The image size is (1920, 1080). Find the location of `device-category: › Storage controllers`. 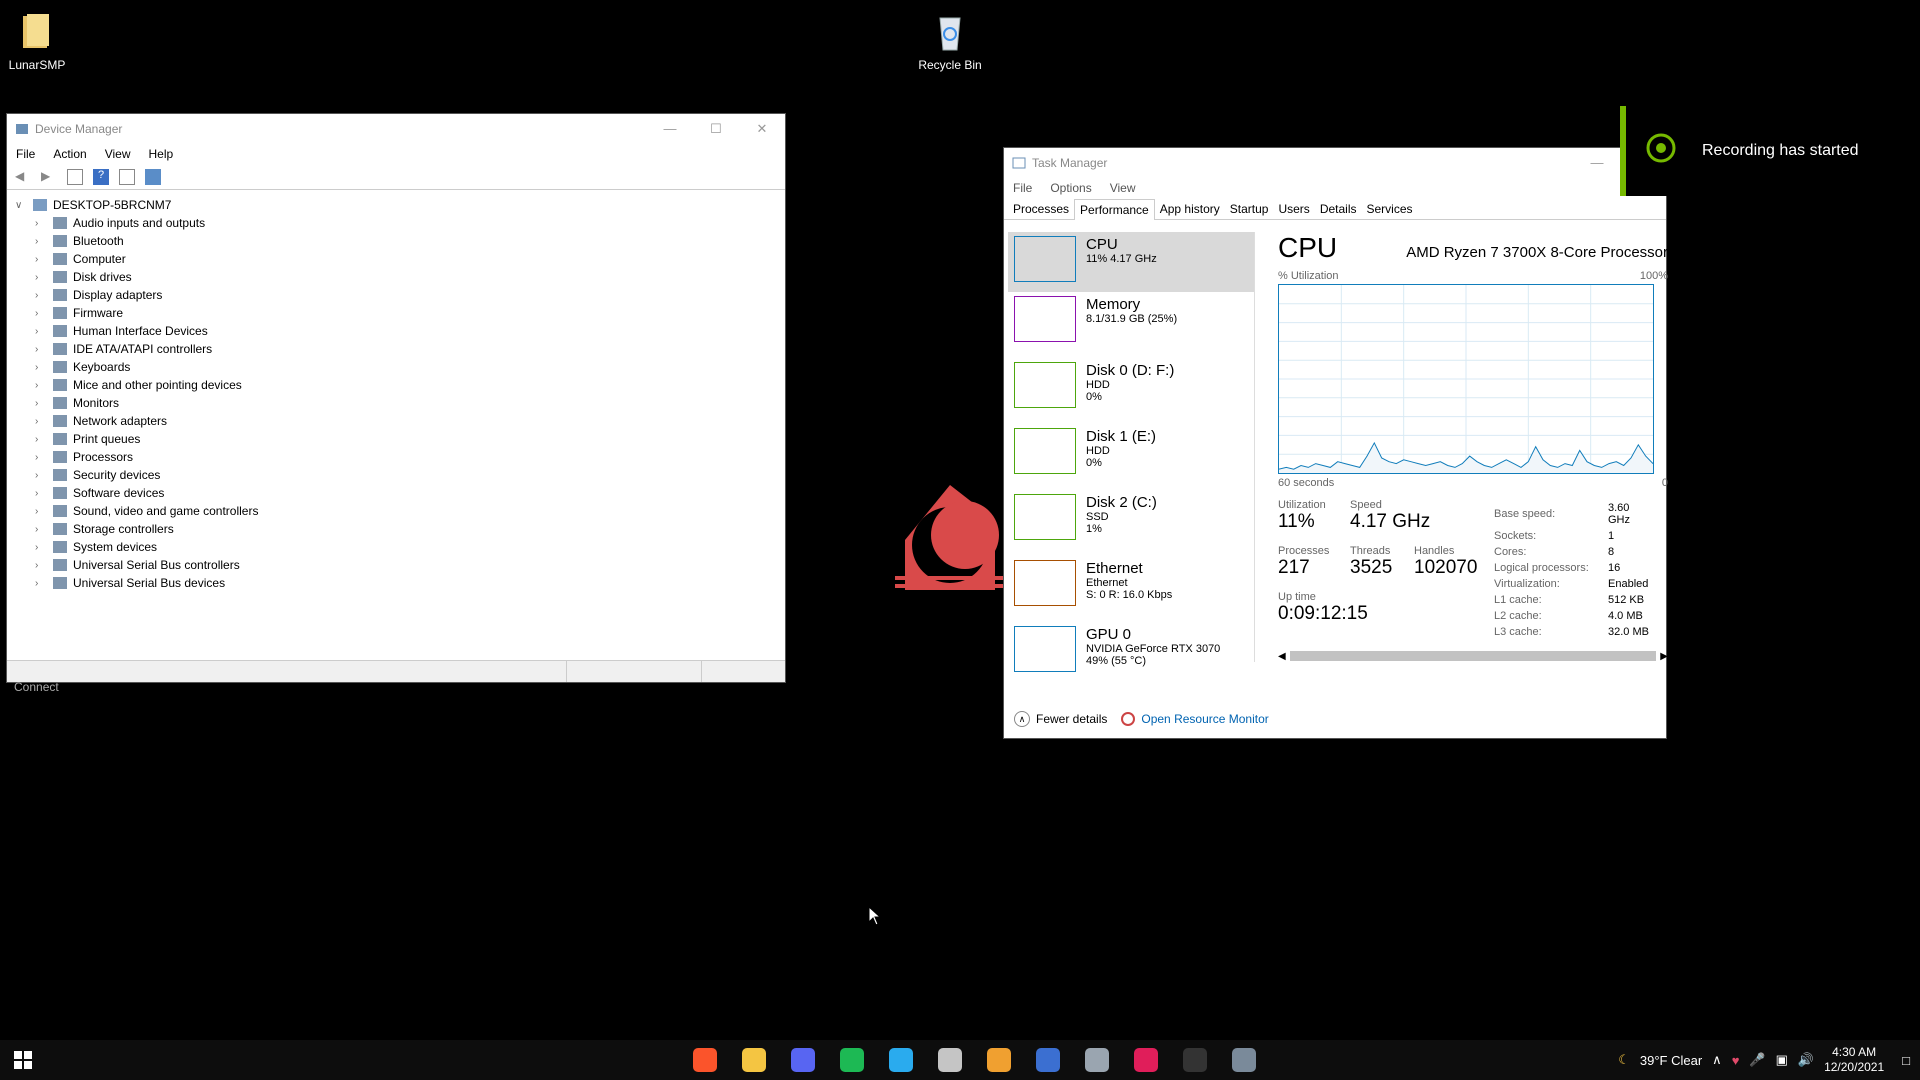

device-category: › Storage controllers is located at coordinates (396, 529).